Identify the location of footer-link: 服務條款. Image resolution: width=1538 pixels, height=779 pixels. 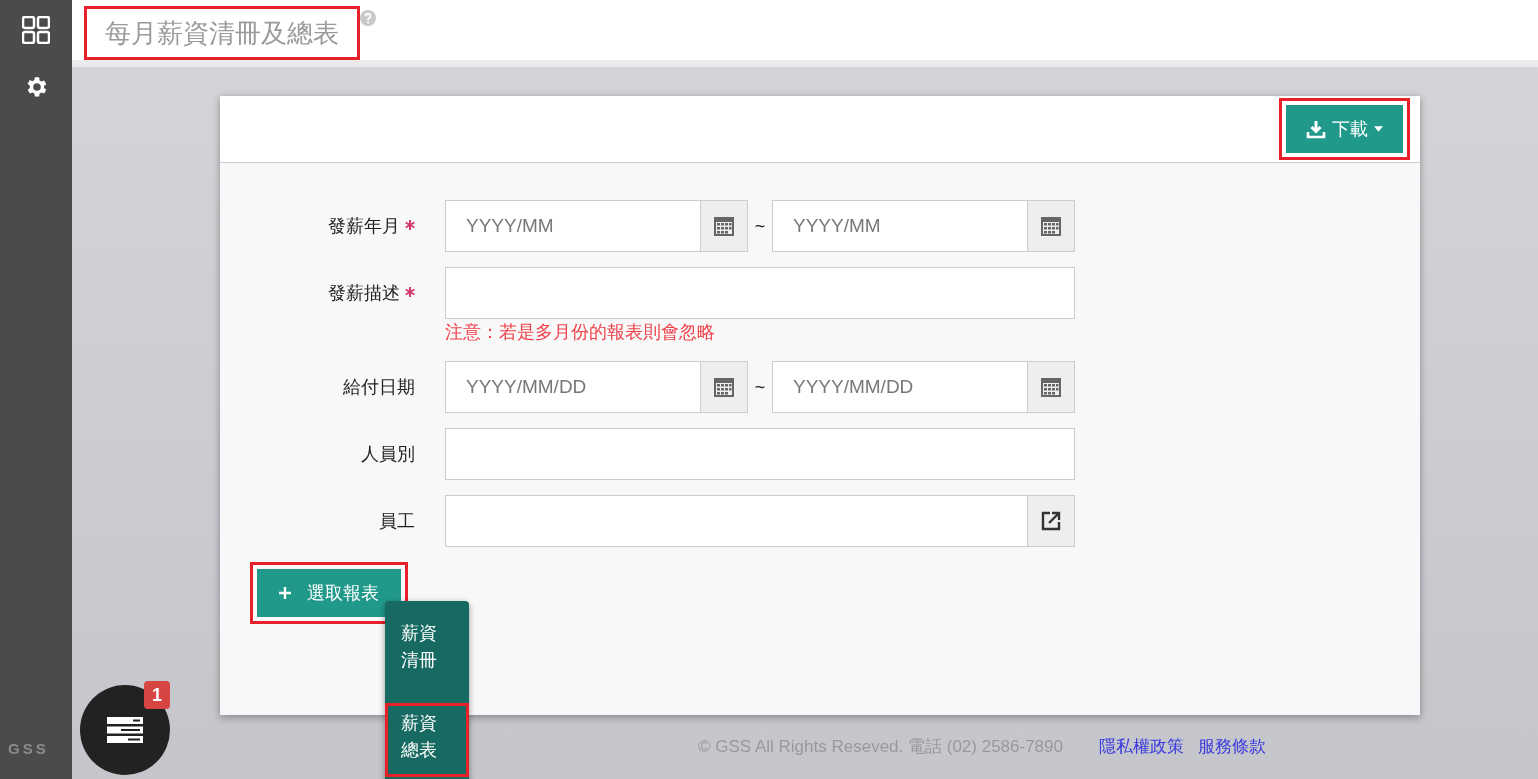
(1232, 746).